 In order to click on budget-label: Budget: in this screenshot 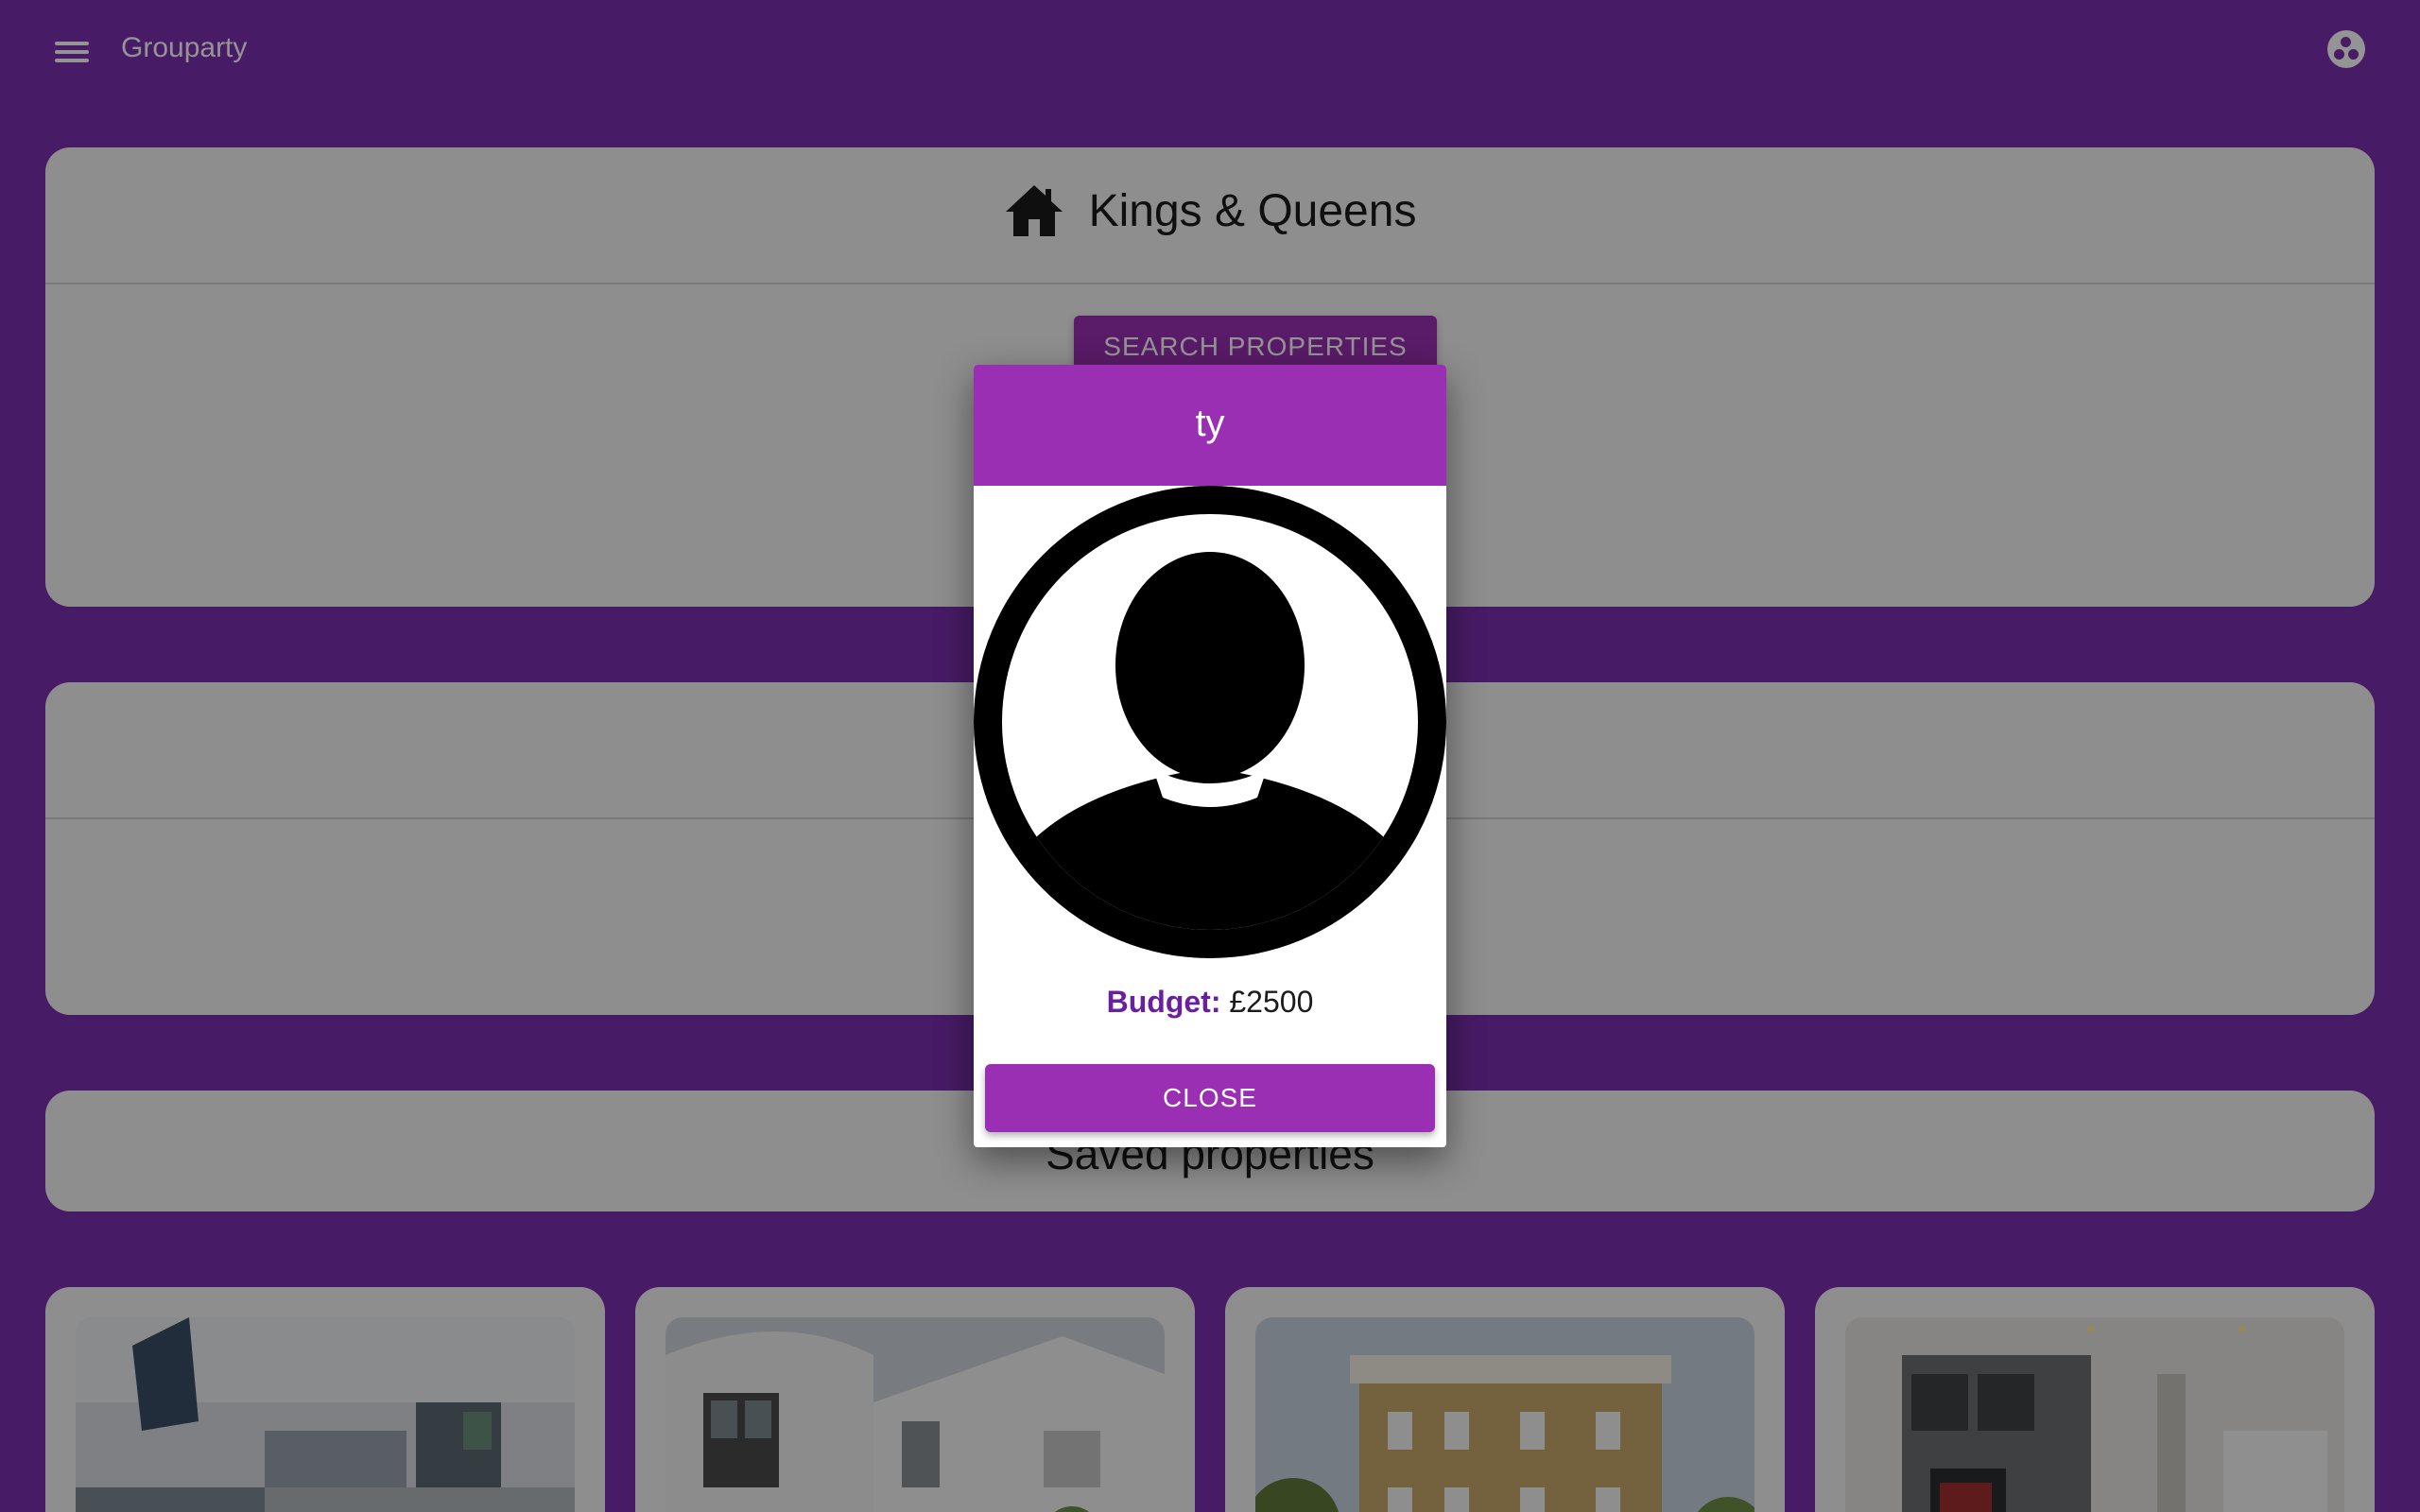, I will do `click(1163, 1002)`.